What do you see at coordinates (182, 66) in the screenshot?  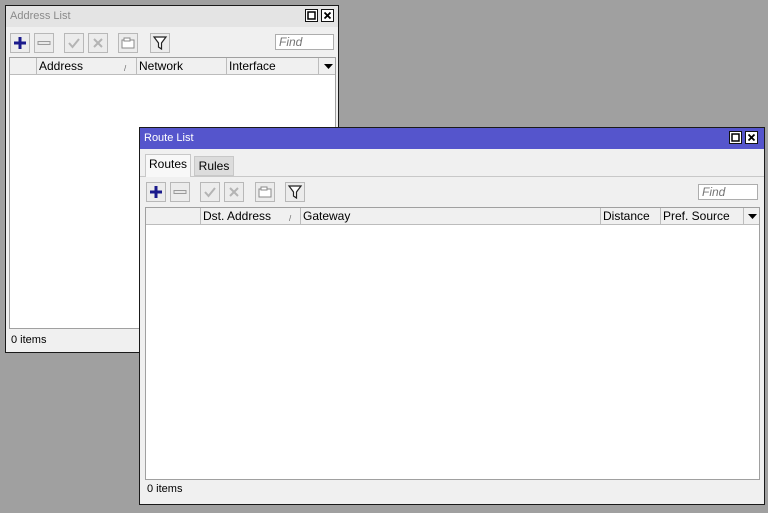 I see `column-network: Network` at bounding box center [182, 66].